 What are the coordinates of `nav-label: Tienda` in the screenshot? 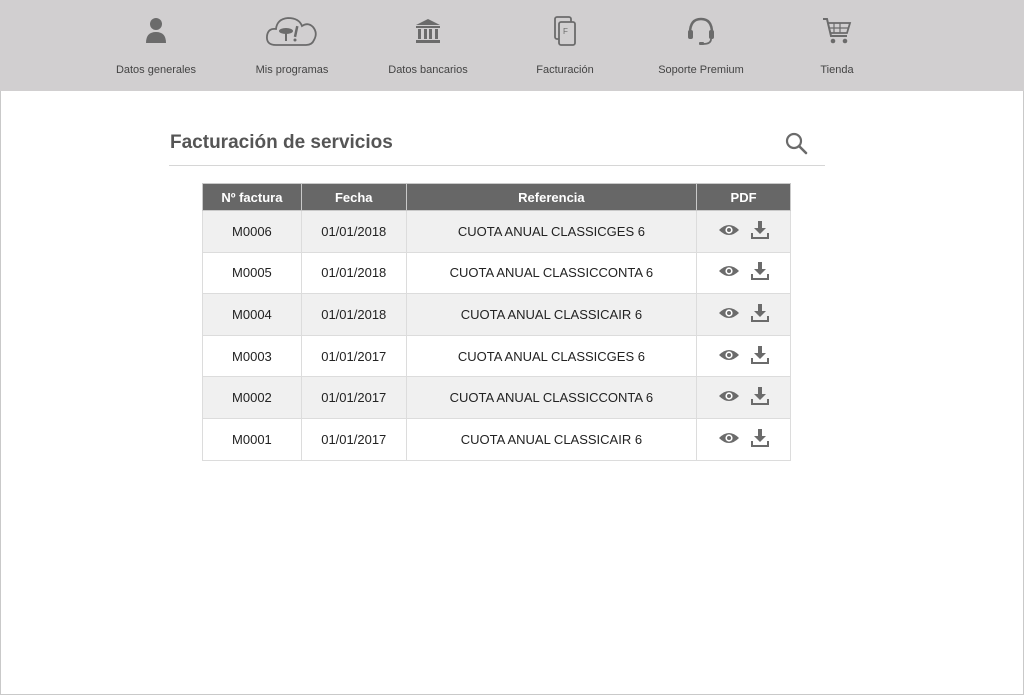 It's located at (837, 70).